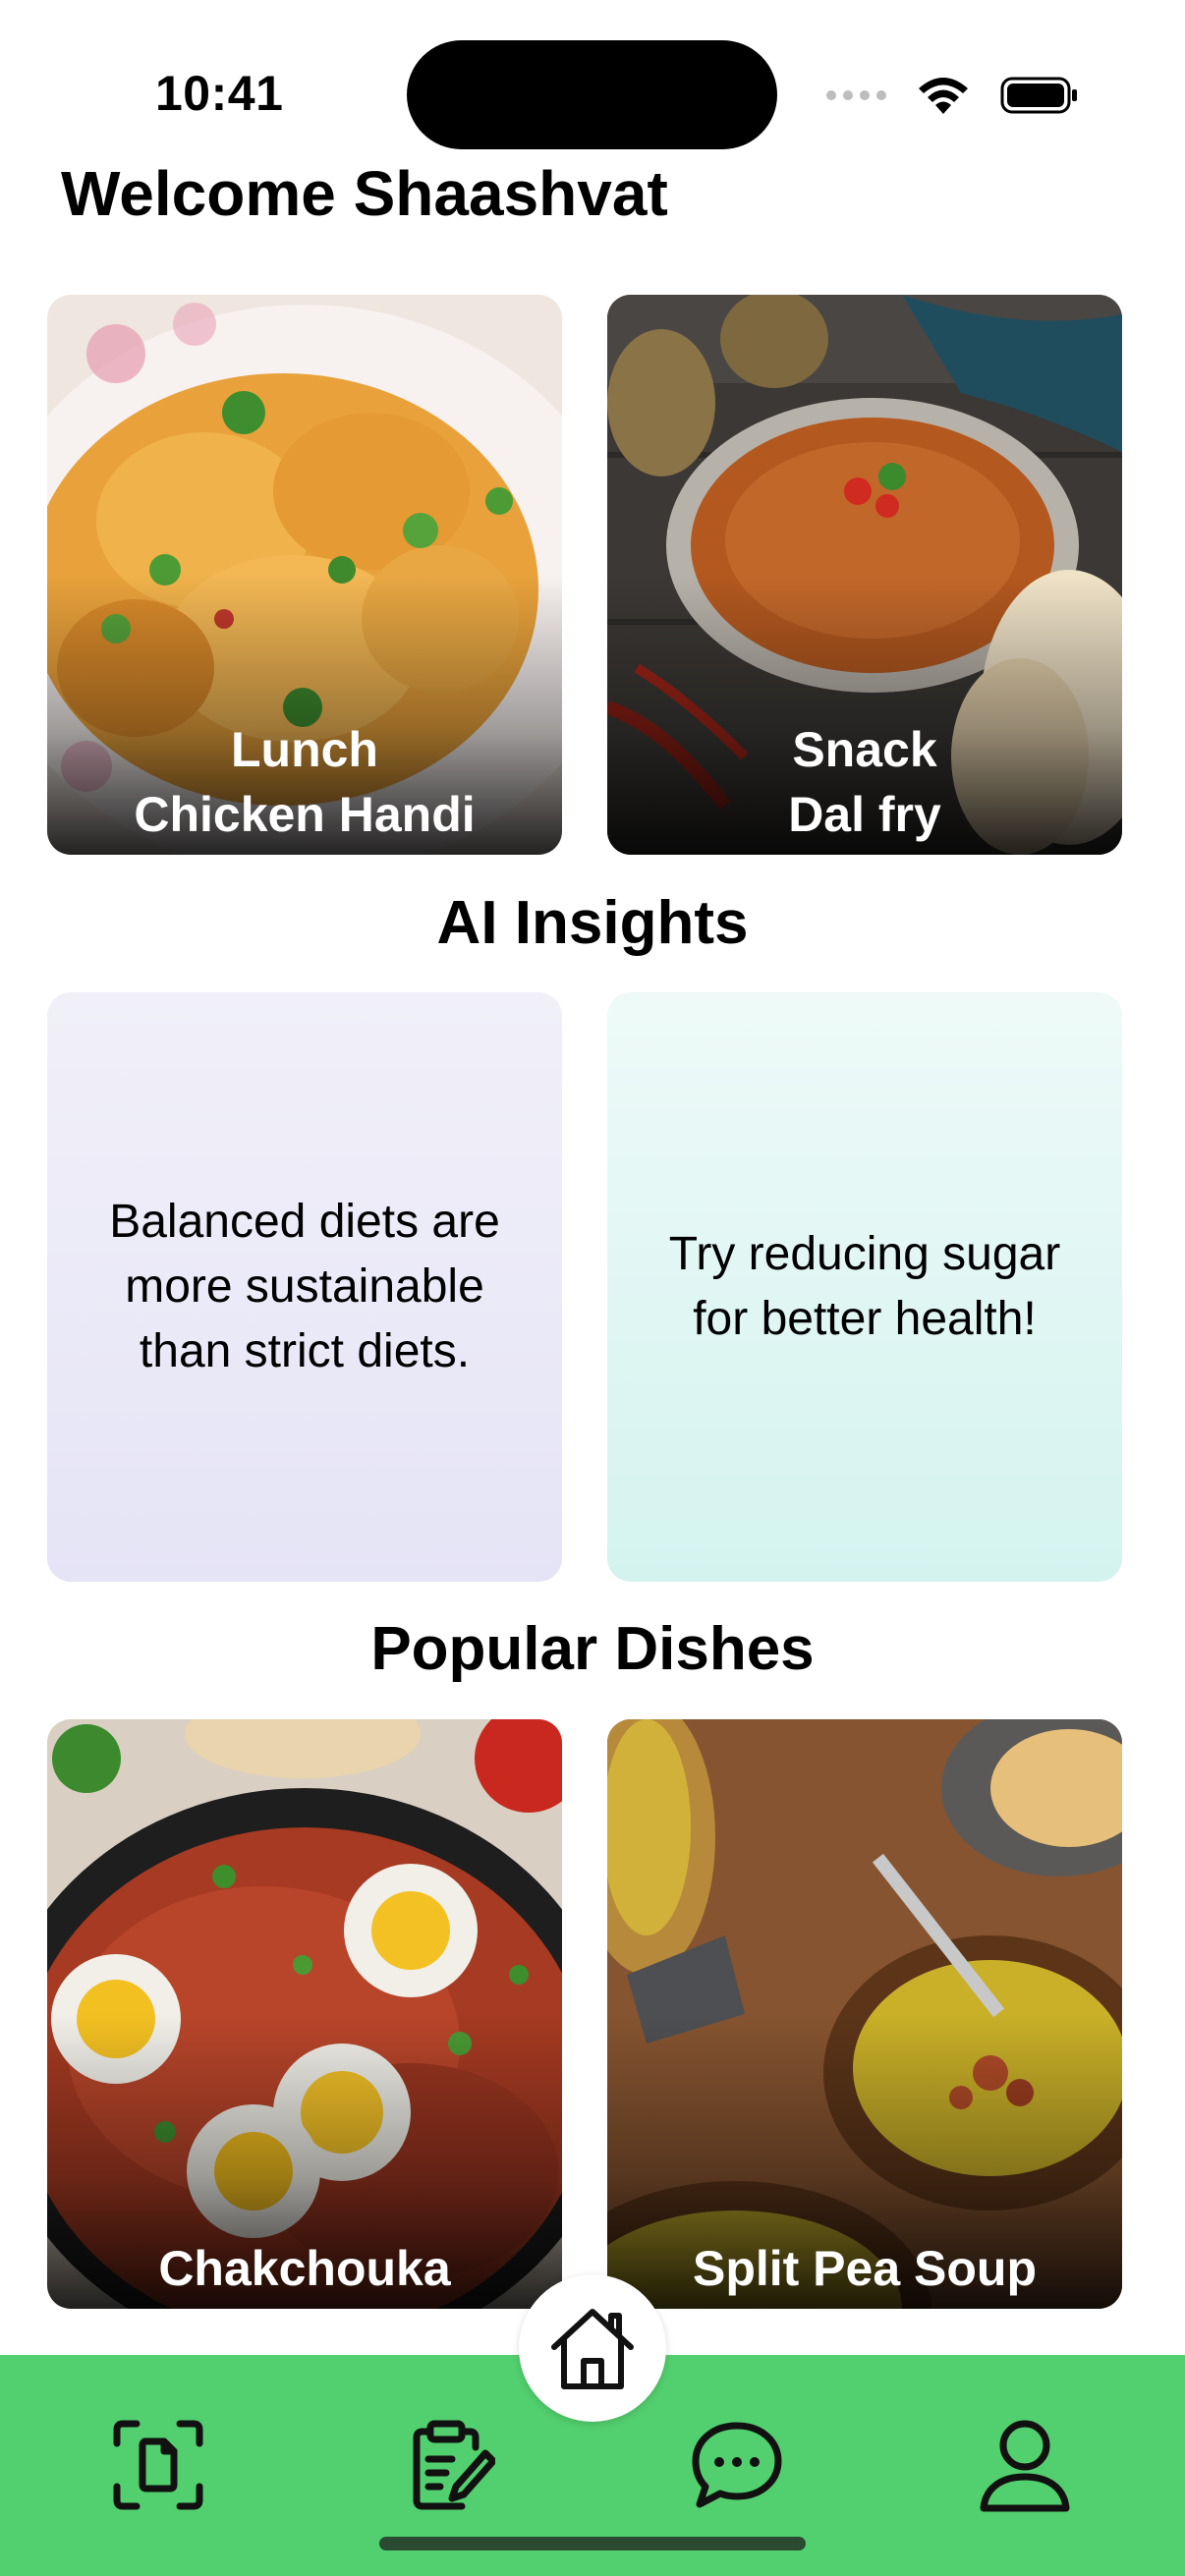 The image size is (1185, 2576). I want to click on welcome-heading: Welcome Shaashvat, so click(365, 193).